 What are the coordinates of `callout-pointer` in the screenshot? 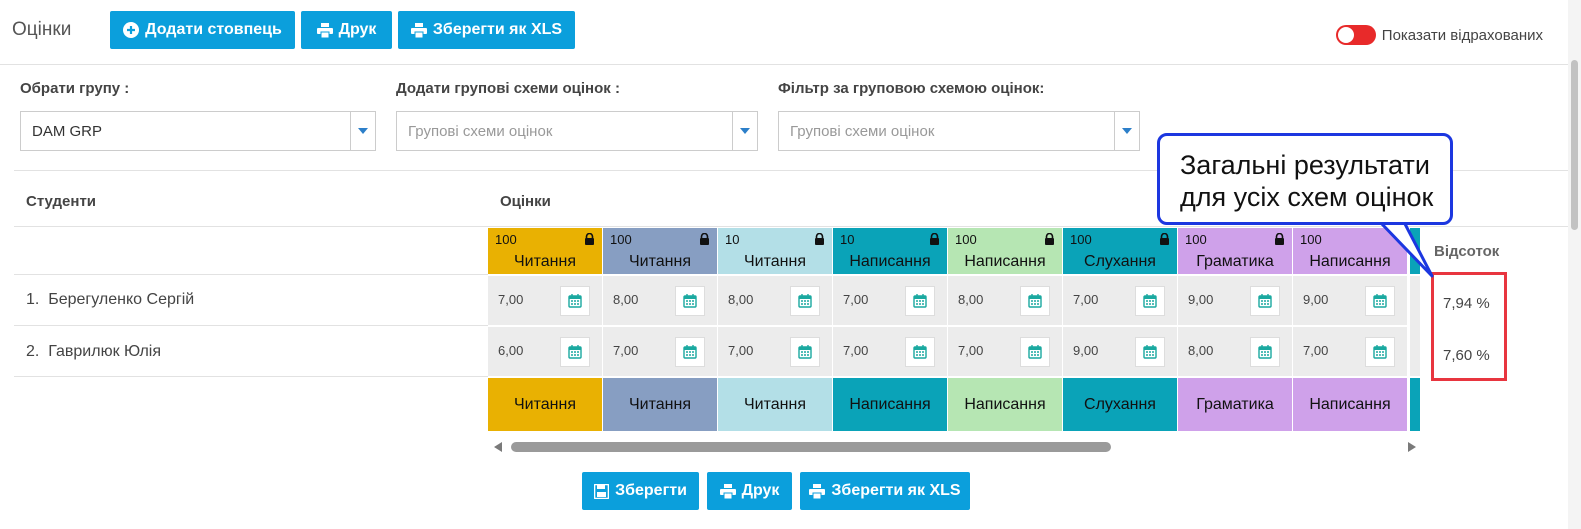 It's located at (1407, 249).